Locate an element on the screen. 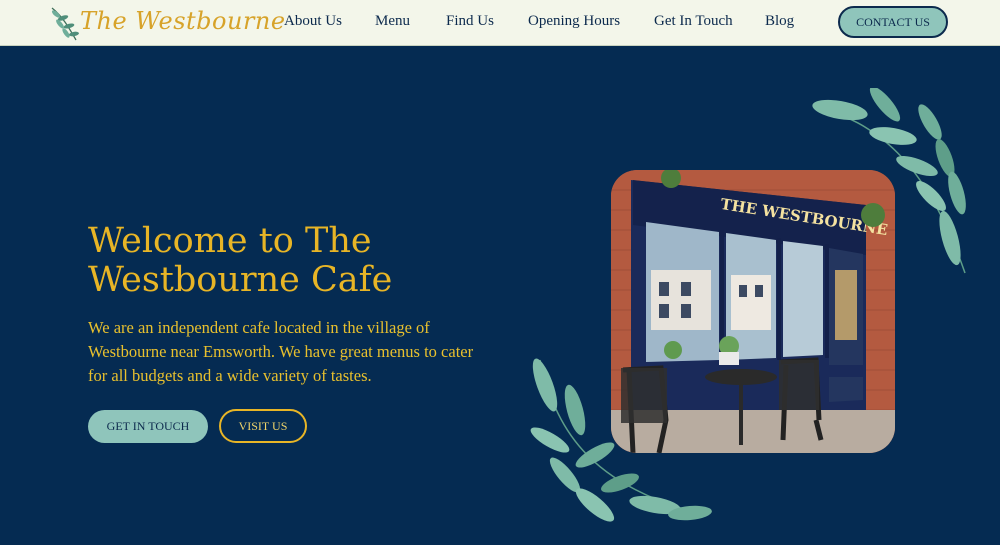  logo-text: The Westbourne is located at coordinates (183, 21).